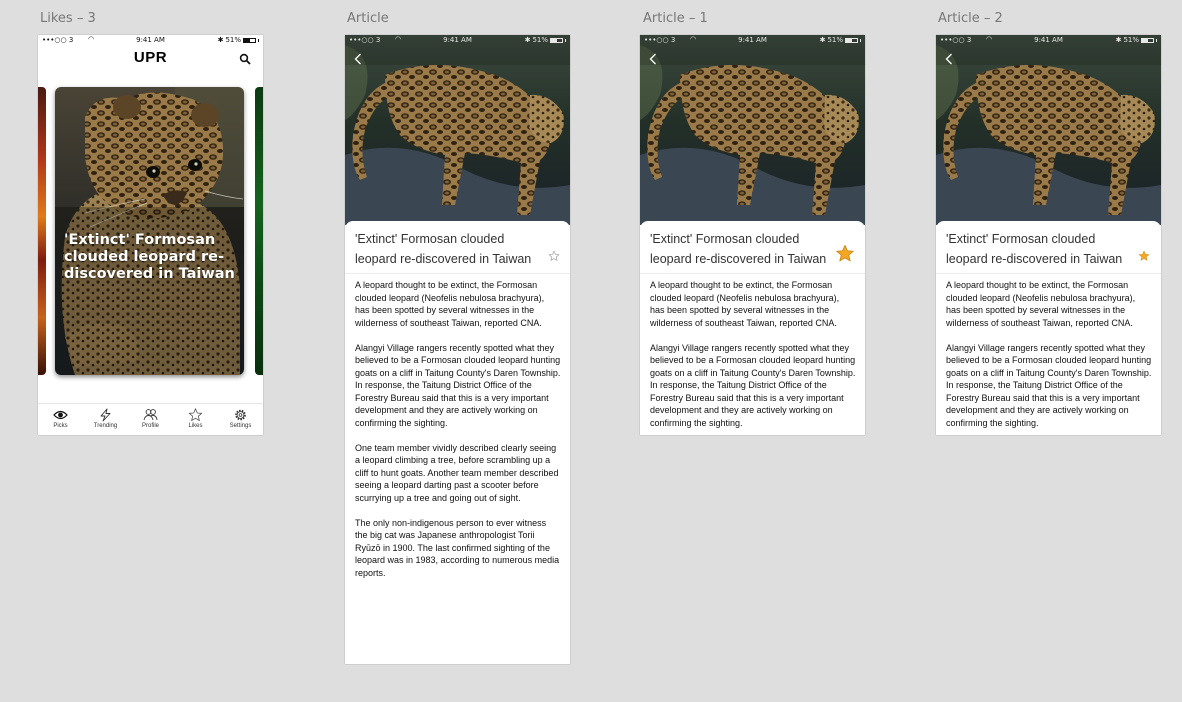 This screenshot has height=702, width=1182. What do you see at coordinates (675, 18) in the screenshot?
I see `artboard-label-article-1: Article – 1` at bounding box center [675, 18].